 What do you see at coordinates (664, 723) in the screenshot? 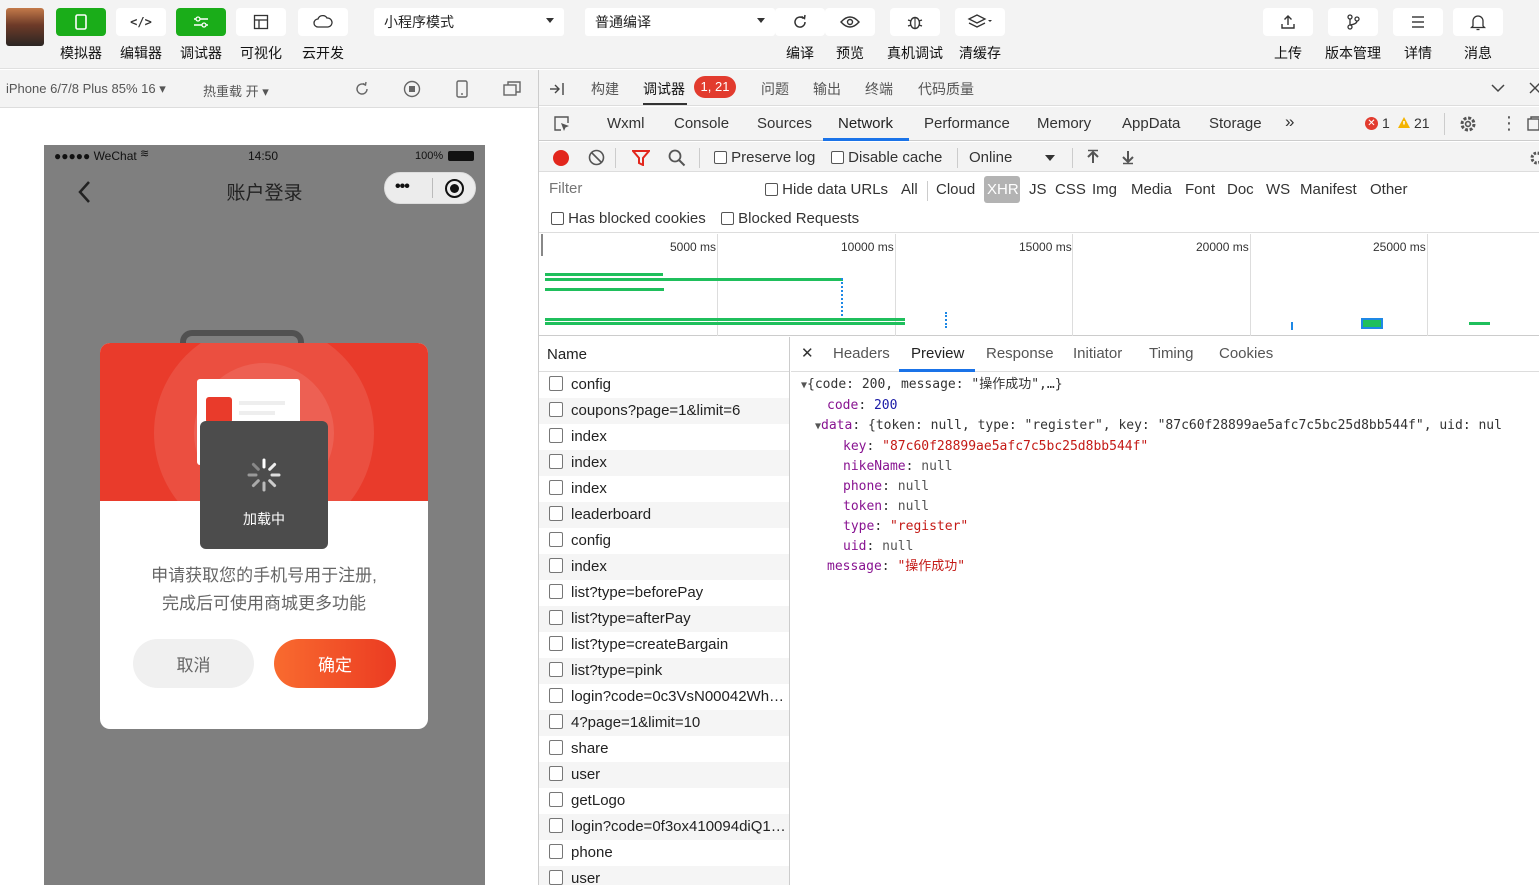
I see `request-row: 4?page=1&limit=10` at bounding box center [664, 723].